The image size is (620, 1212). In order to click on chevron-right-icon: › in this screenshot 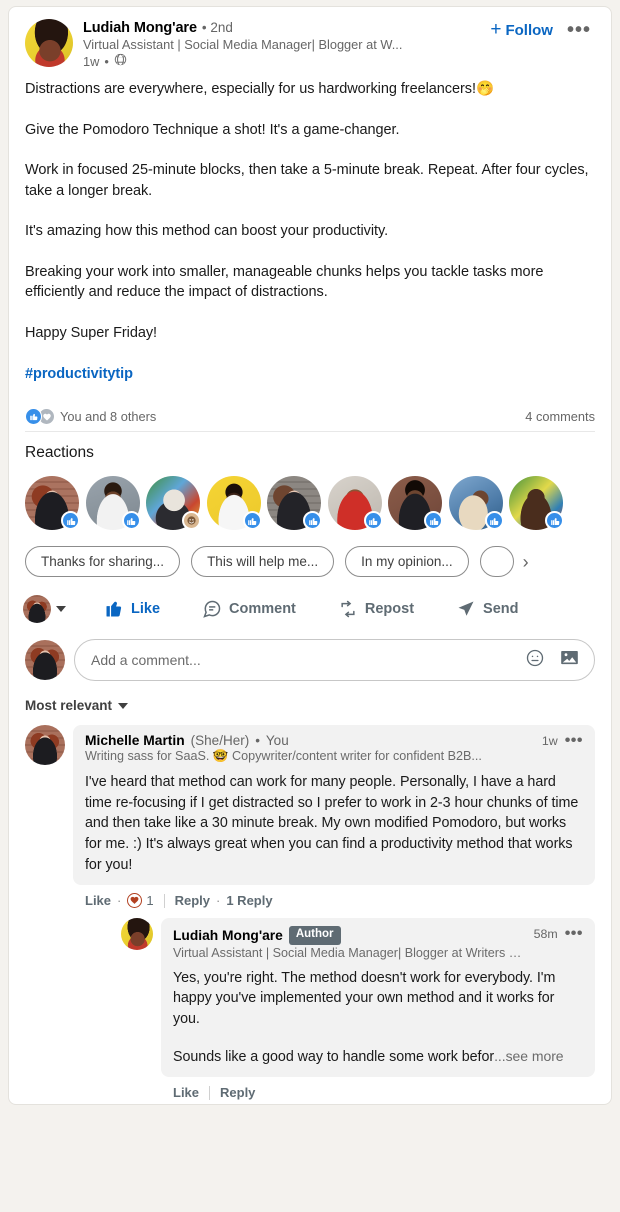, I will do `click(526, 562)`.